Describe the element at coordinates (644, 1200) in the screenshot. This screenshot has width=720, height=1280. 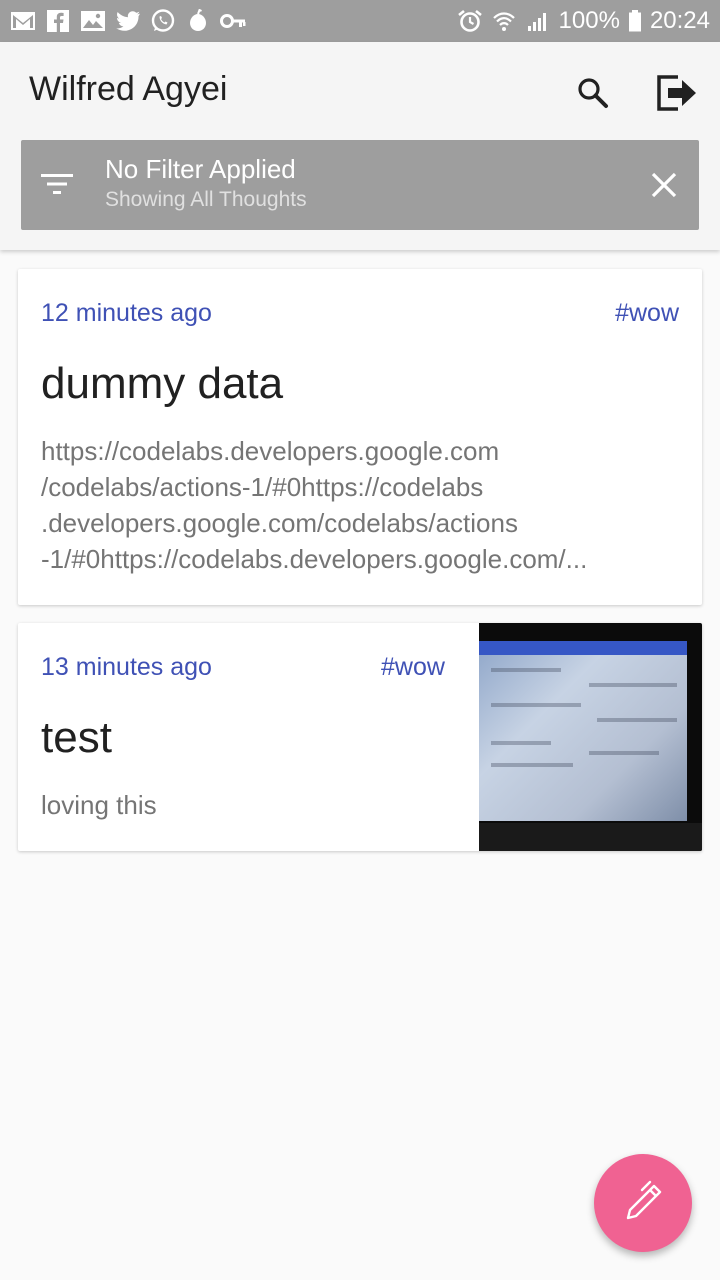
I see `pen-icon` at that location.